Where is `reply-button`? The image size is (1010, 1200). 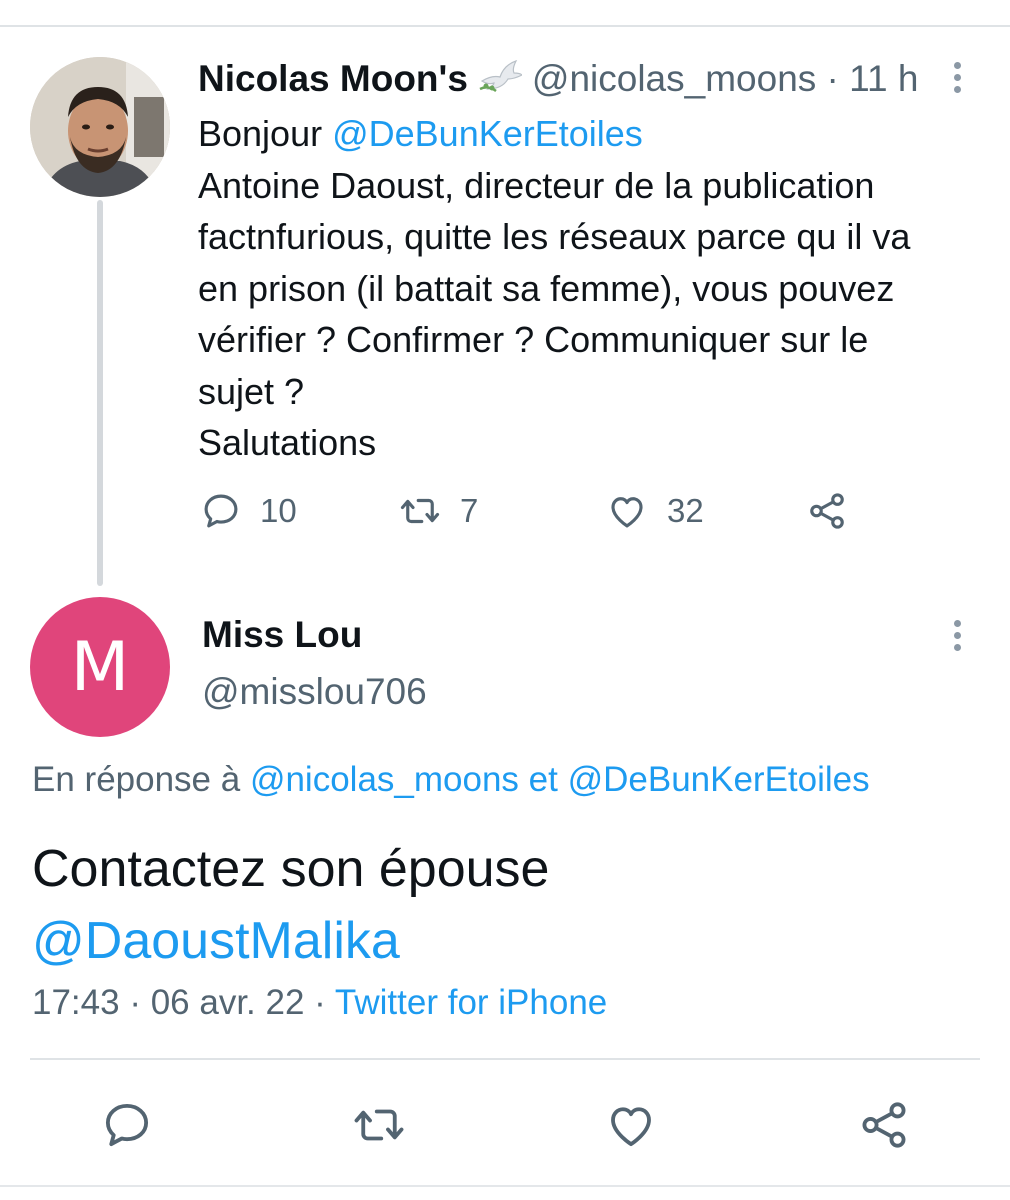
reply-button is located at coordinates (127, 1127).